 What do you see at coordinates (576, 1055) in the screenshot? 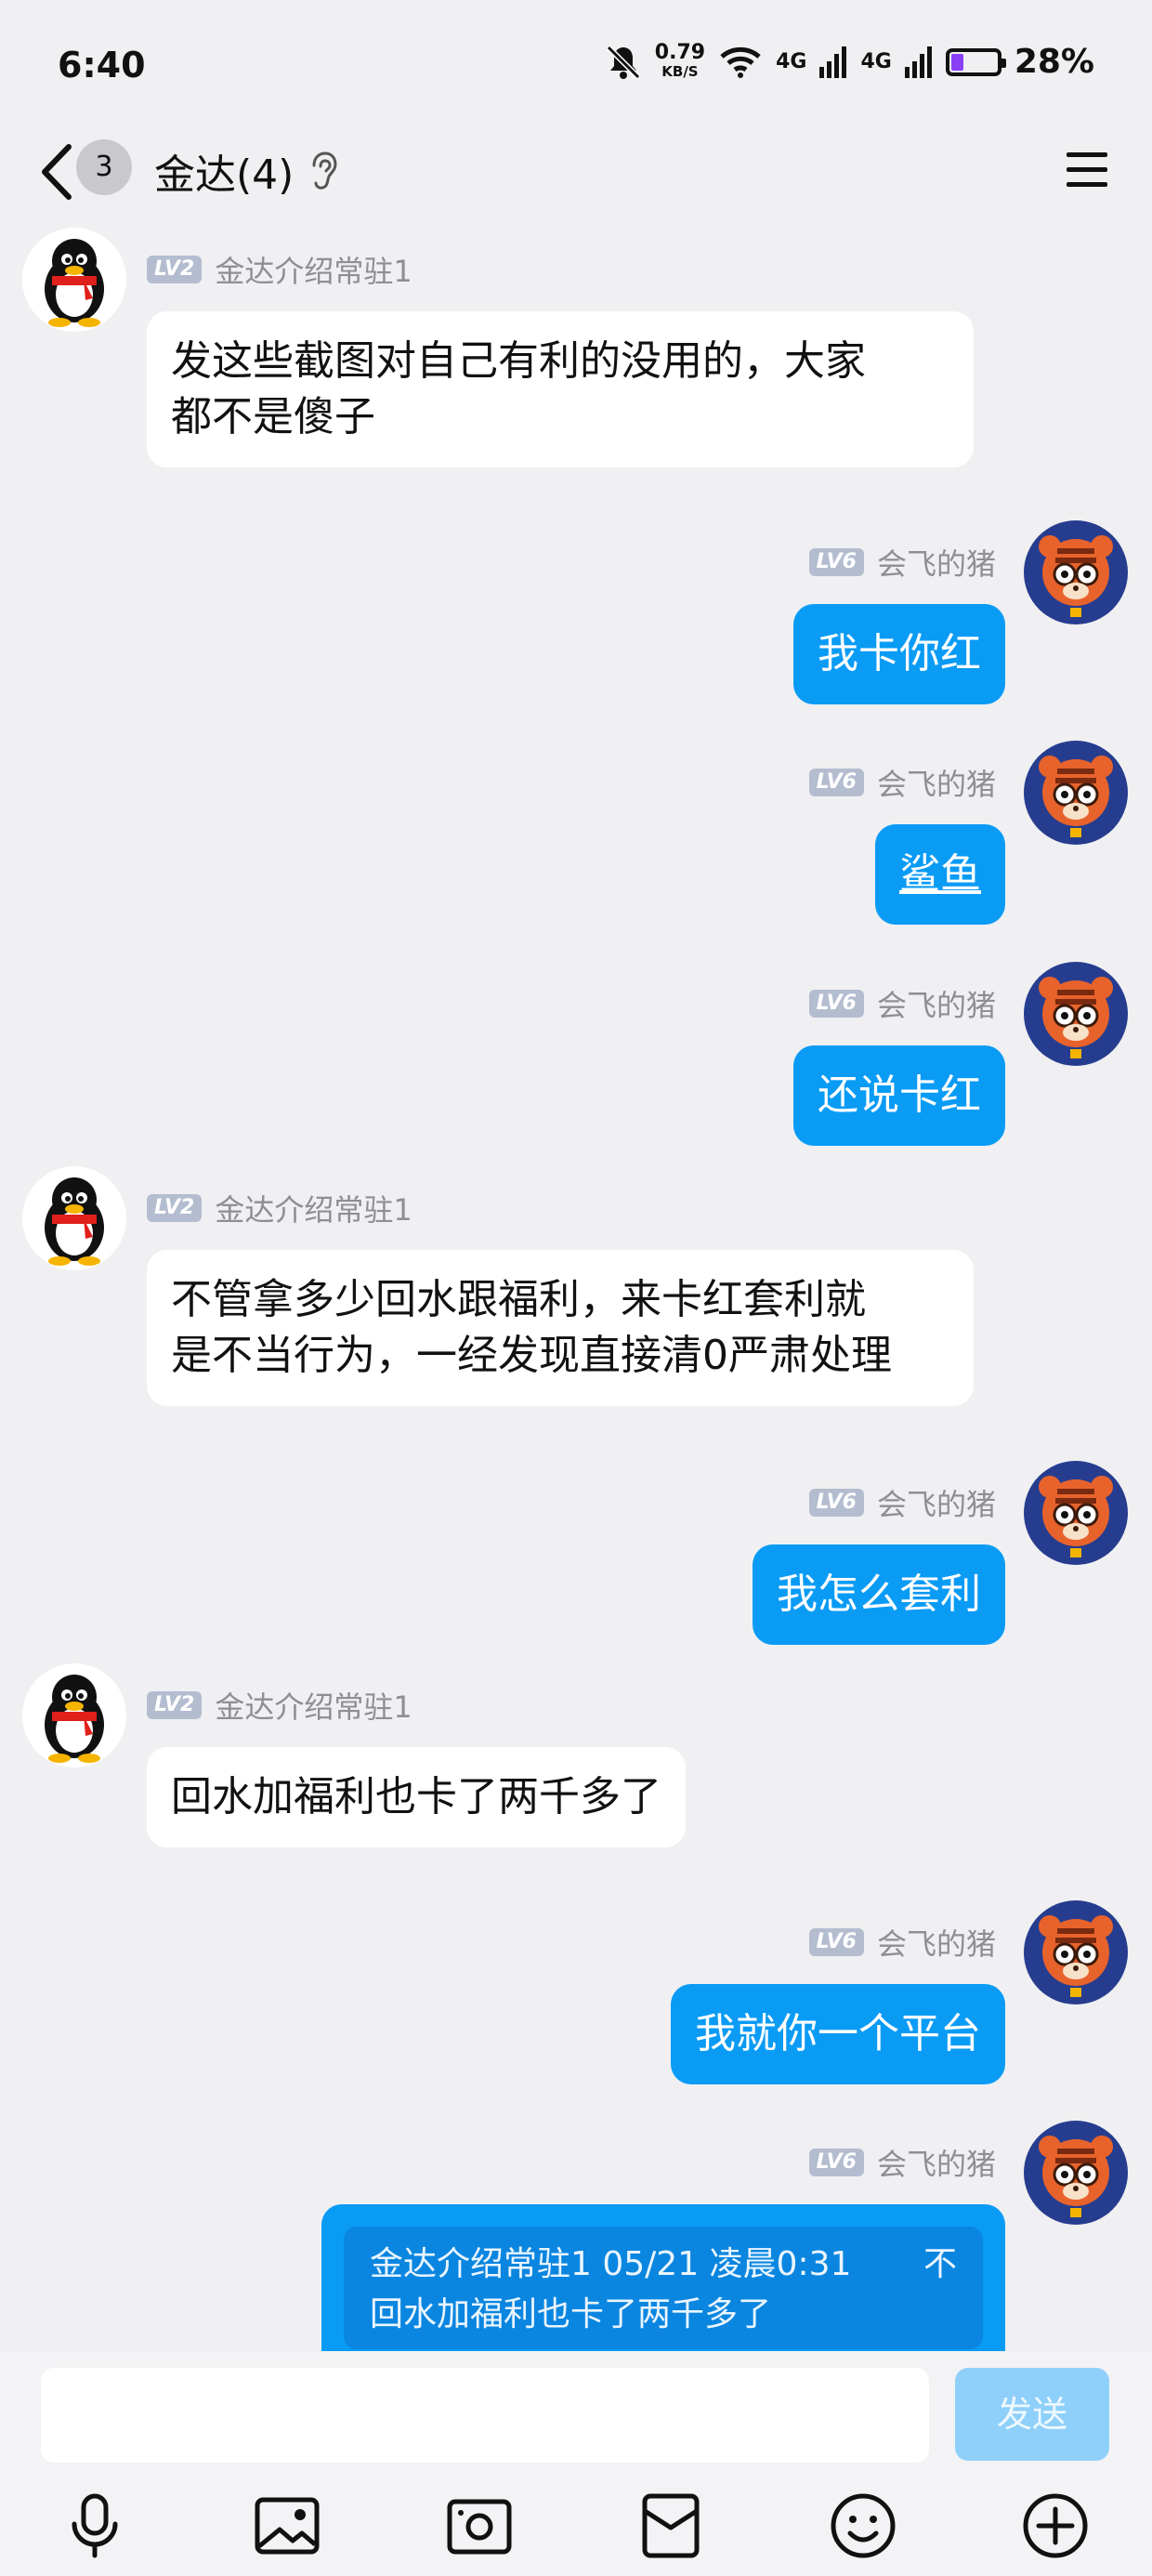
I see `message-item: LV6 会飞的猪 还说卡红` at bounding box center [576, 1055].